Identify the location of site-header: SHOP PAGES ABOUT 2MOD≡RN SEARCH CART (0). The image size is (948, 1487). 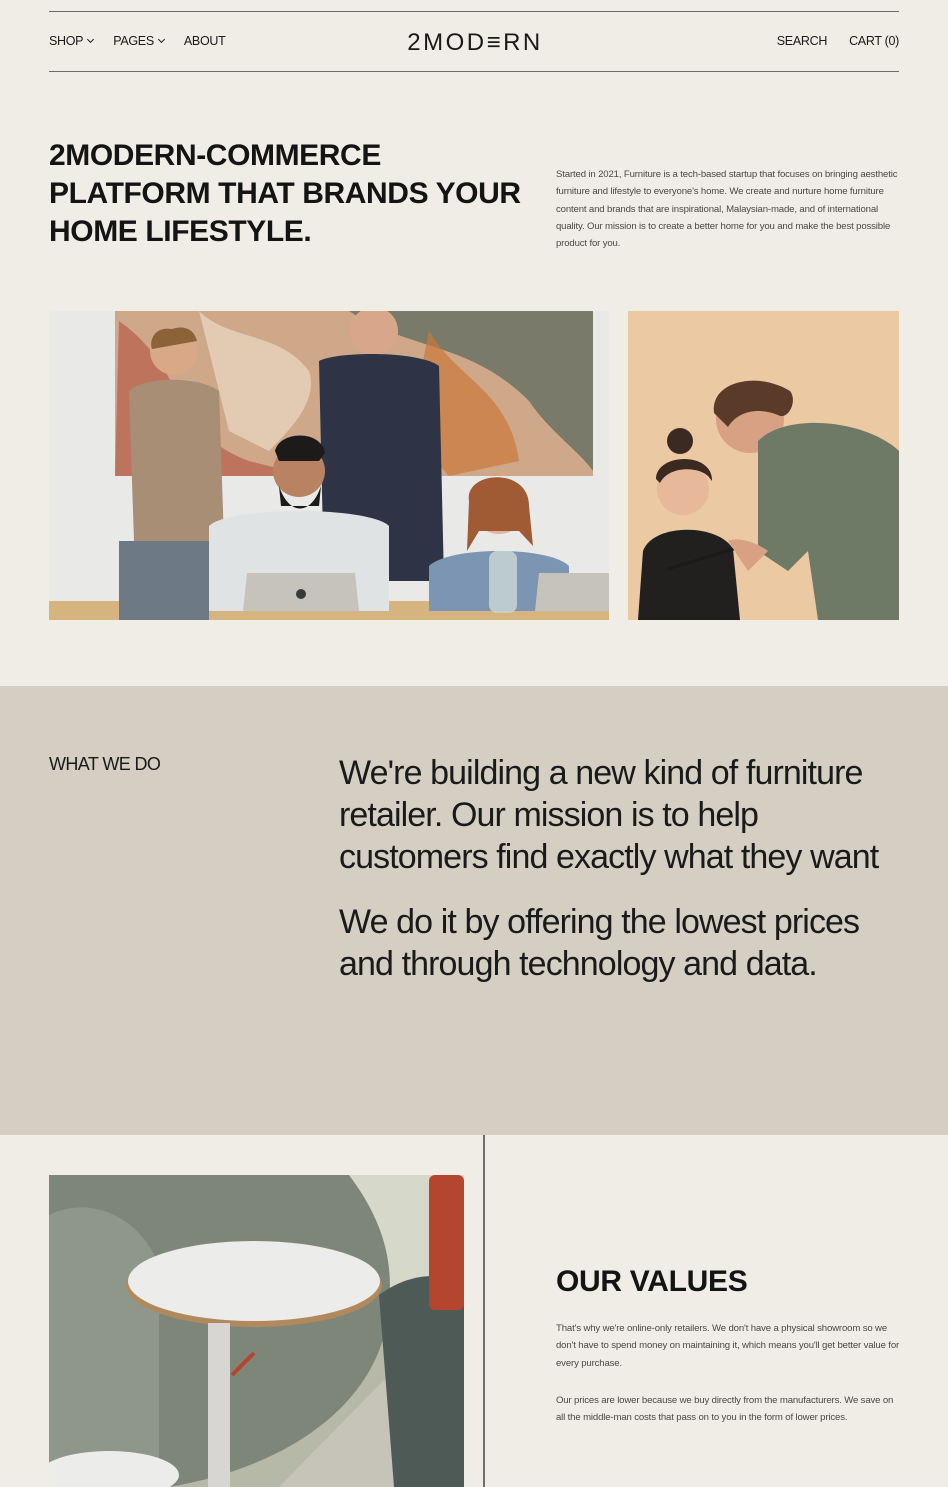
(474, 41).